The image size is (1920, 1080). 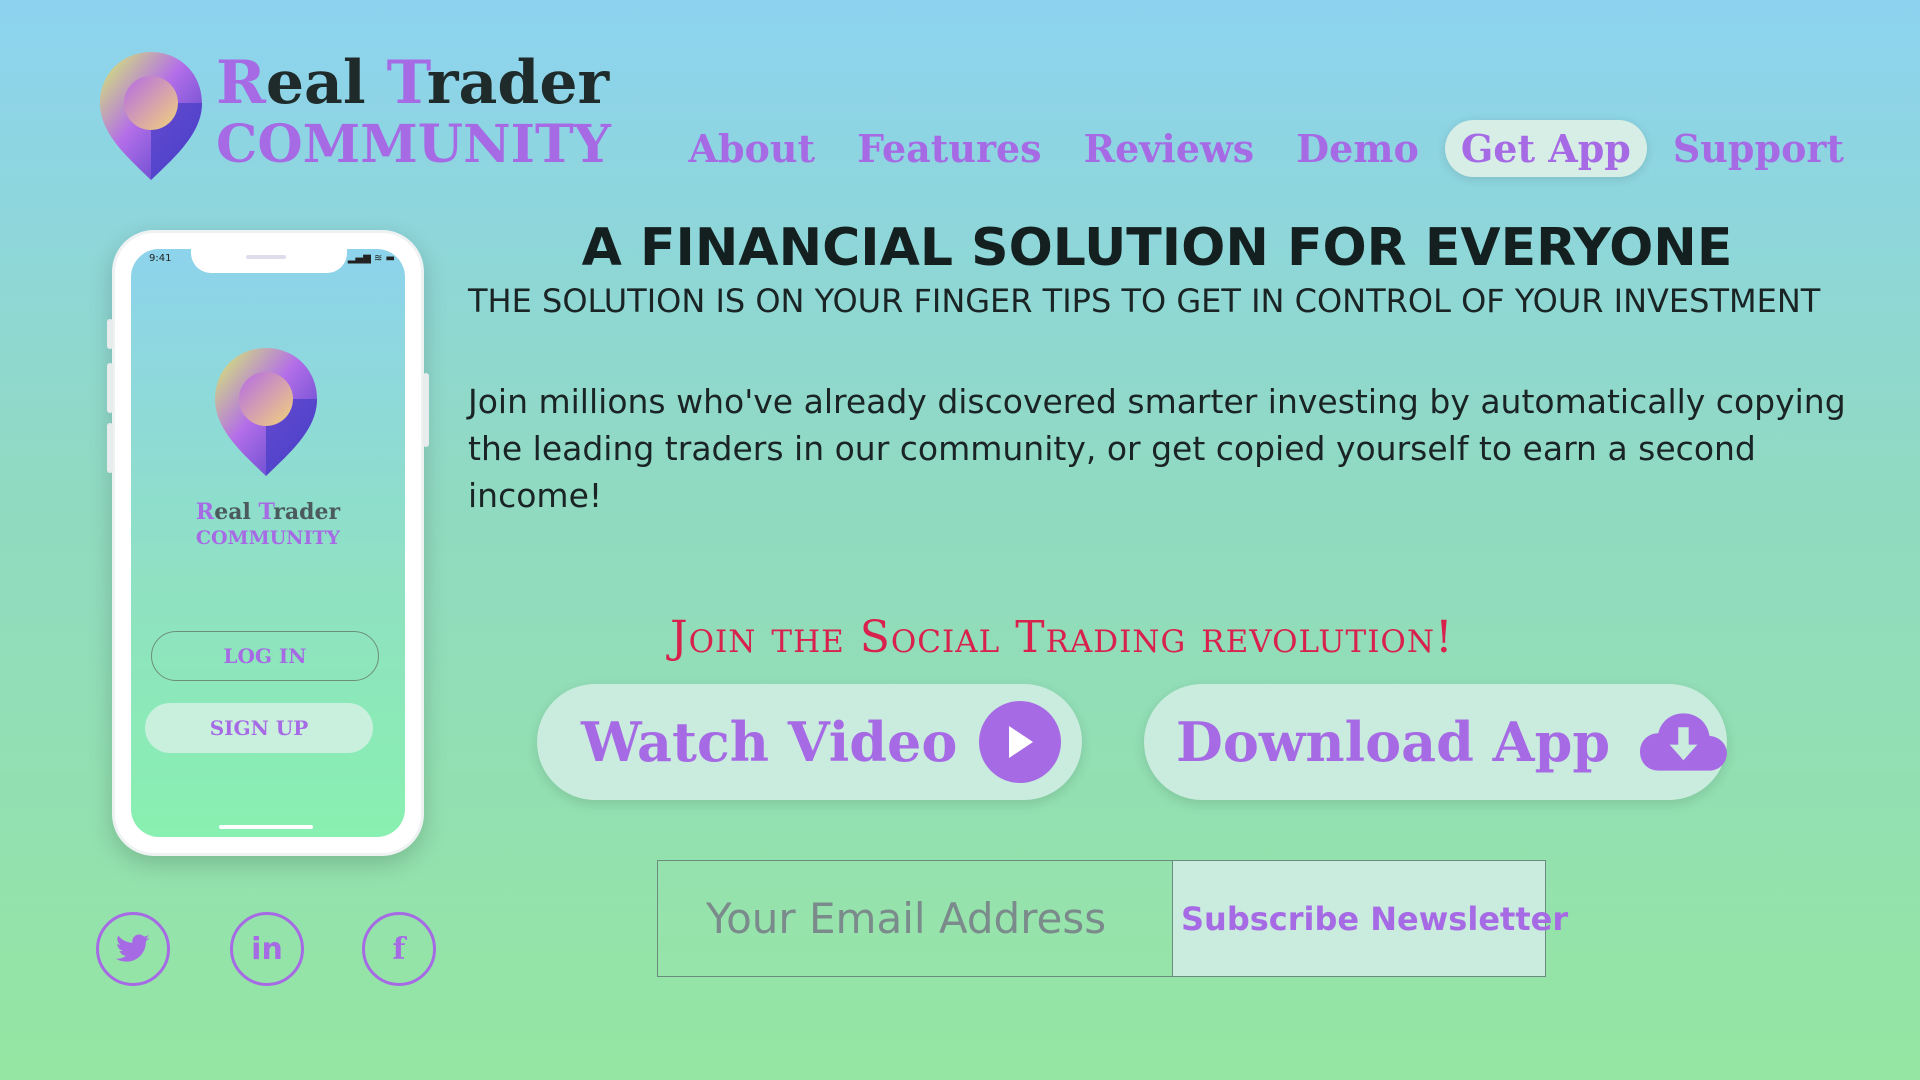 I want to click on linkedin-icon: in, so click(x=267, y=949).